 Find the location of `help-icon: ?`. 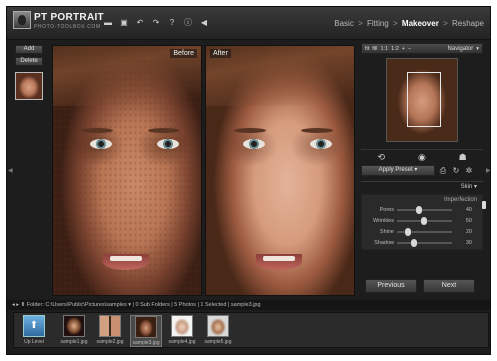

help-icon: ? is located at coordinates (172, 23).